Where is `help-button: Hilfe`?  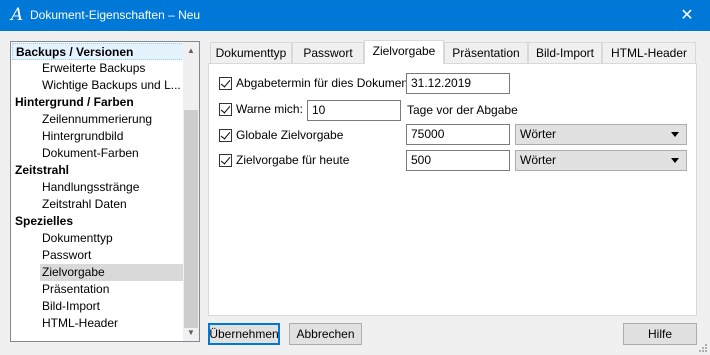
help-button: Hilfe is located at coordinates (660, 334).